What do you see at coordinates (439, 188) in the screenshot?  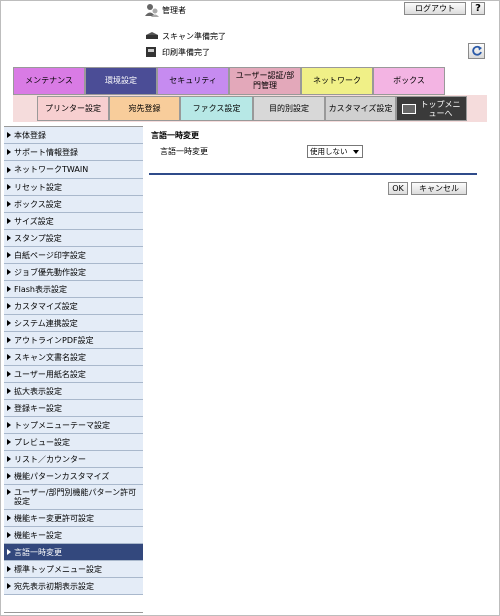 I see `cancel-button: キャンセル` at bounding box center [439, 188].